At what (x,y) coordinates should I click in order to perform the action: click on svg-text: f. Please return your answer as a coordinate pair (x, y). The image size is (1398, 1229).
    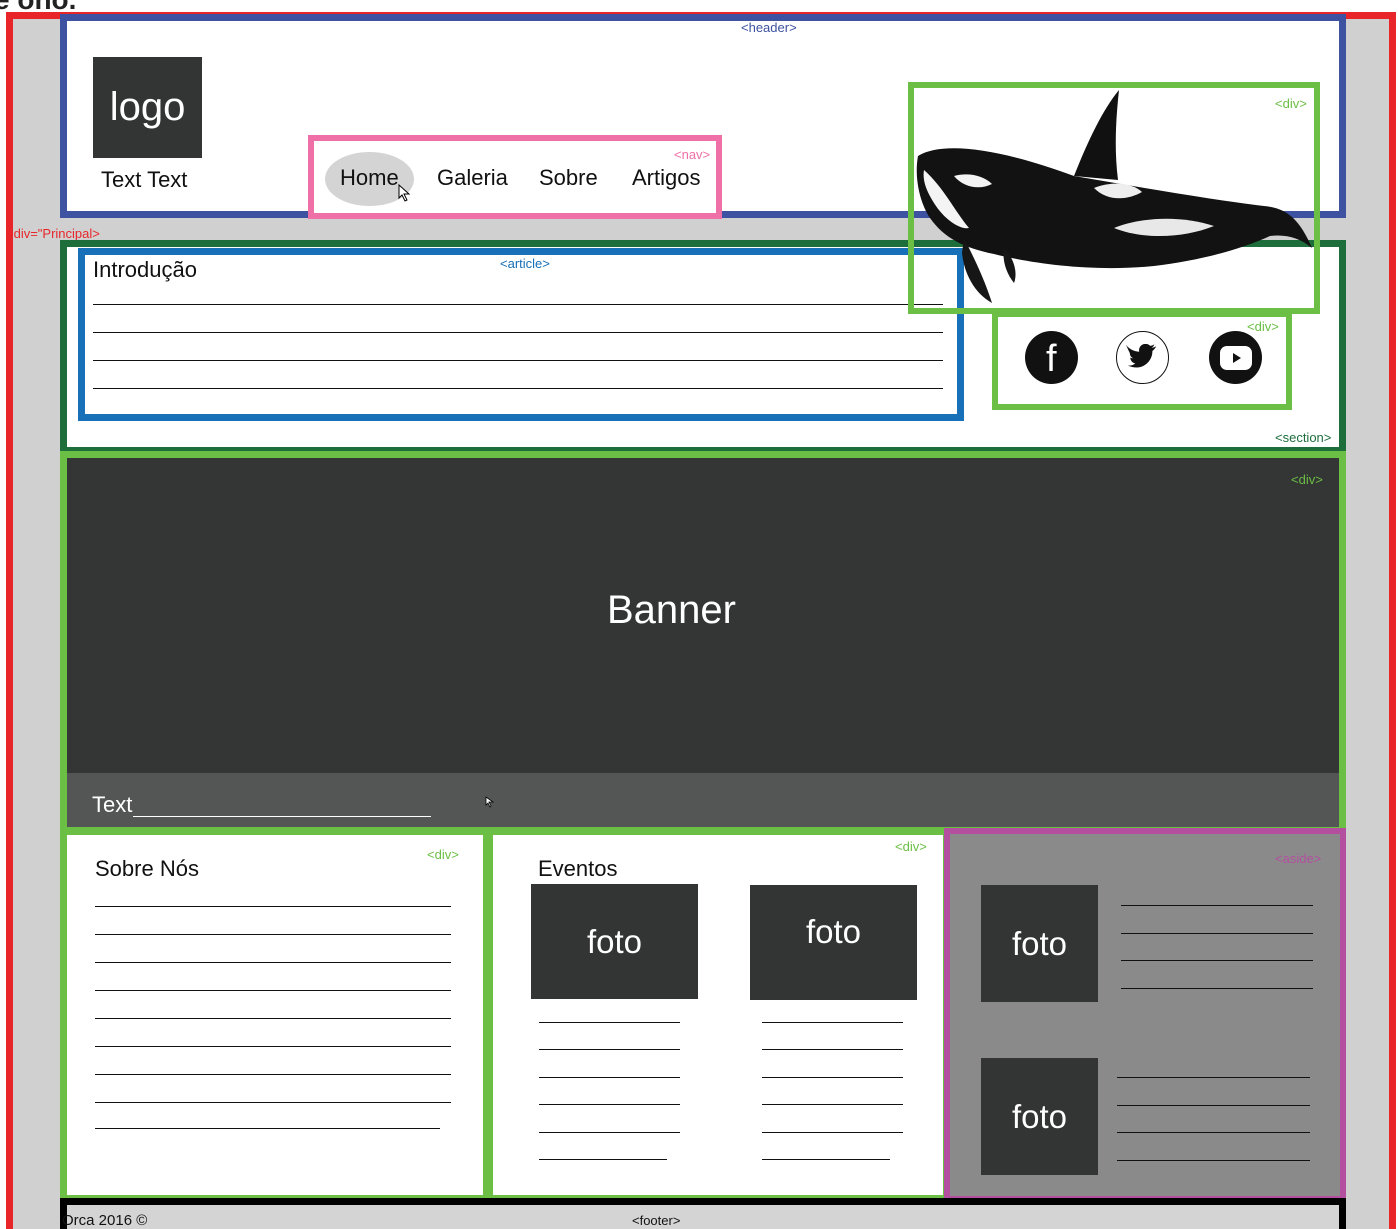
    Looking at the image, I should click on (1051, 358).